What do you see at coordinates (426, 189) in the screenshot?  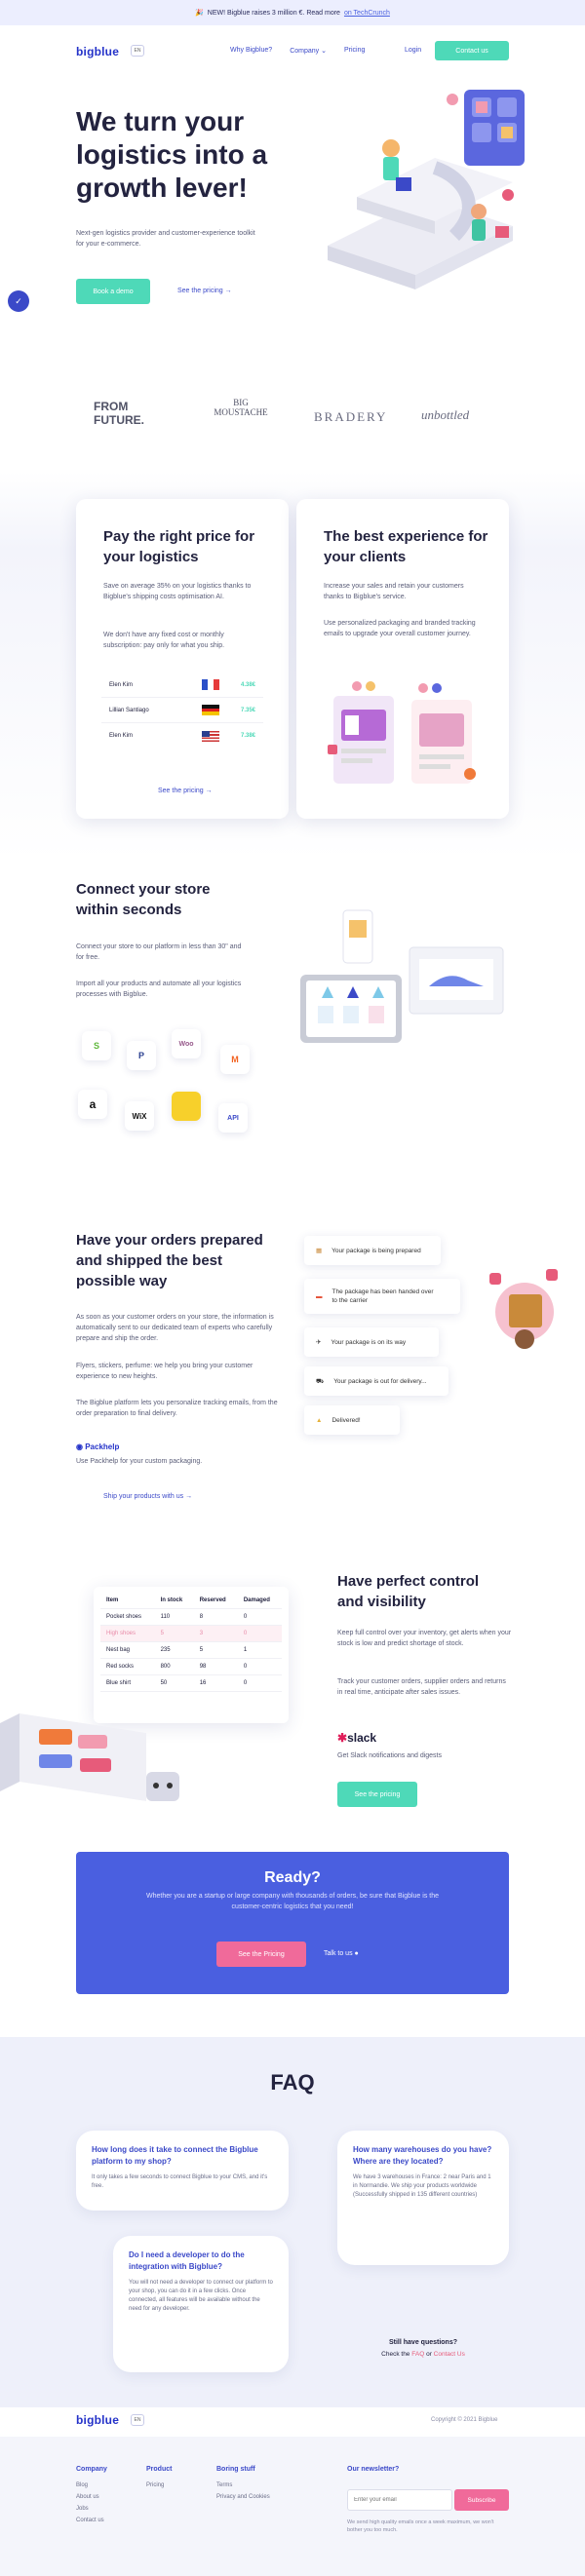 I see `hero-warehouse-illustration` at bounding box center [426, 189].